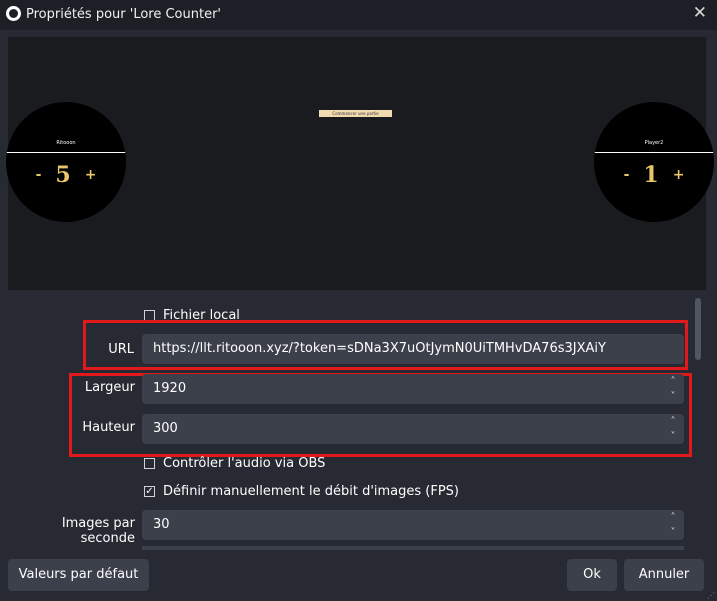 The image size is (717, 601). I want to click on player-name: Ritooon, so click(66, 143).